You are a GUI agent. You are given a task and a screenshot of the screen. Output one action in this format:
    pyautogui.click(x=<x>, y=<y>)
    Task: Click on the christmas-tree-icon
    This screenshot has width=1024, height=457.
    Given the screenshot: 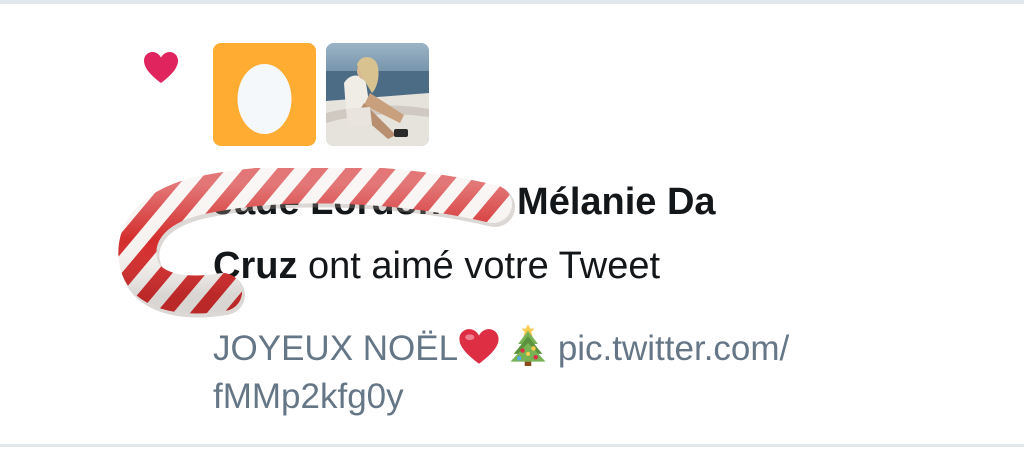 What is the action you would take?
    pyautogui.click(x=528, y=345)
    